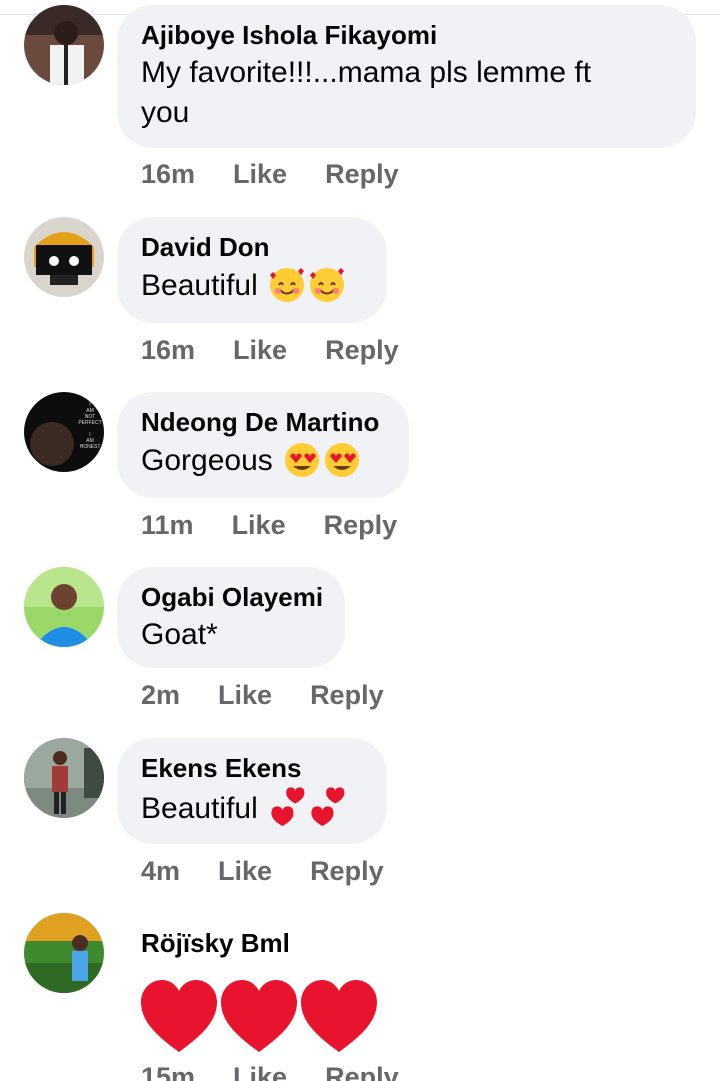 The width and height of the screenshot is (720, 1081). I want to click on comment-text-line: you, so click(165, 112).